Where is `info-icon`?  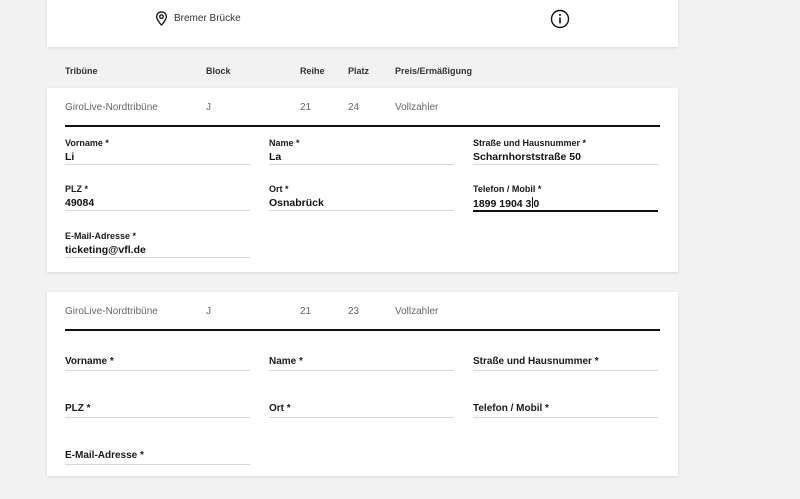 info-icon is located at coordinates (560, 19).